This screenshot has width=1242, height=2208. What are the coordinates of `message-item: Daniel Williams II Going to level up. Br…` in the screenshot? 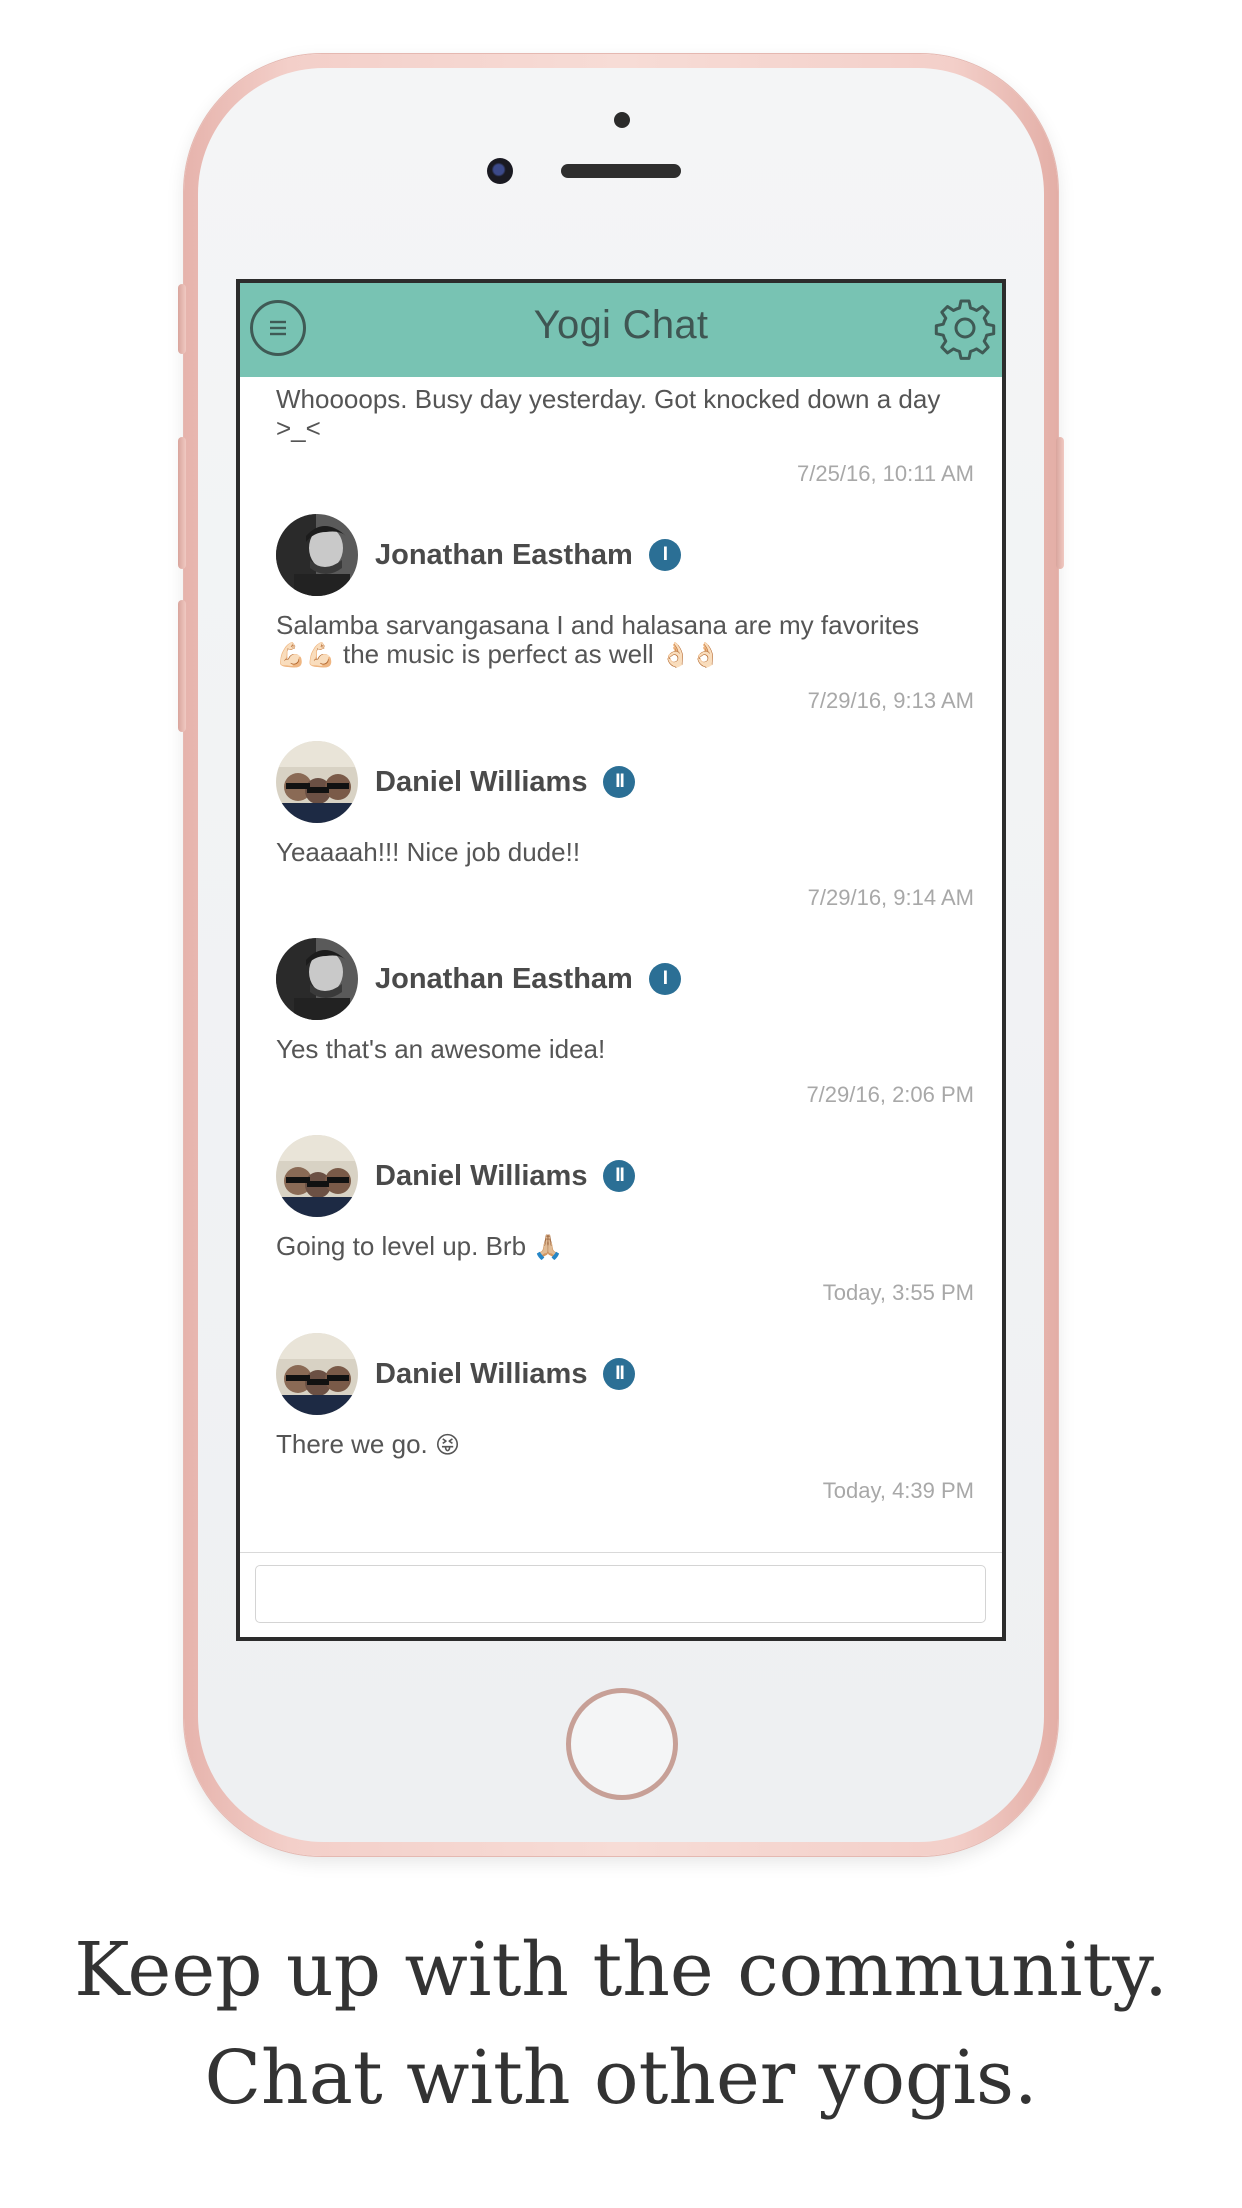 It's located at (621, 1220).